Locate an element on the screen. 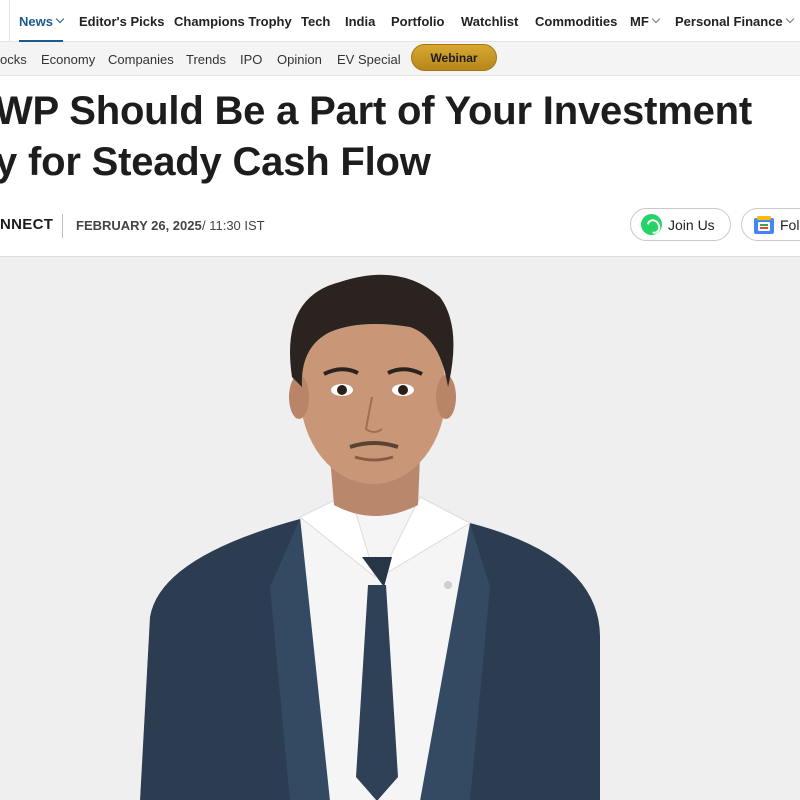  nav-item-label: Champions Trophy is located at coordinates (233, 21).